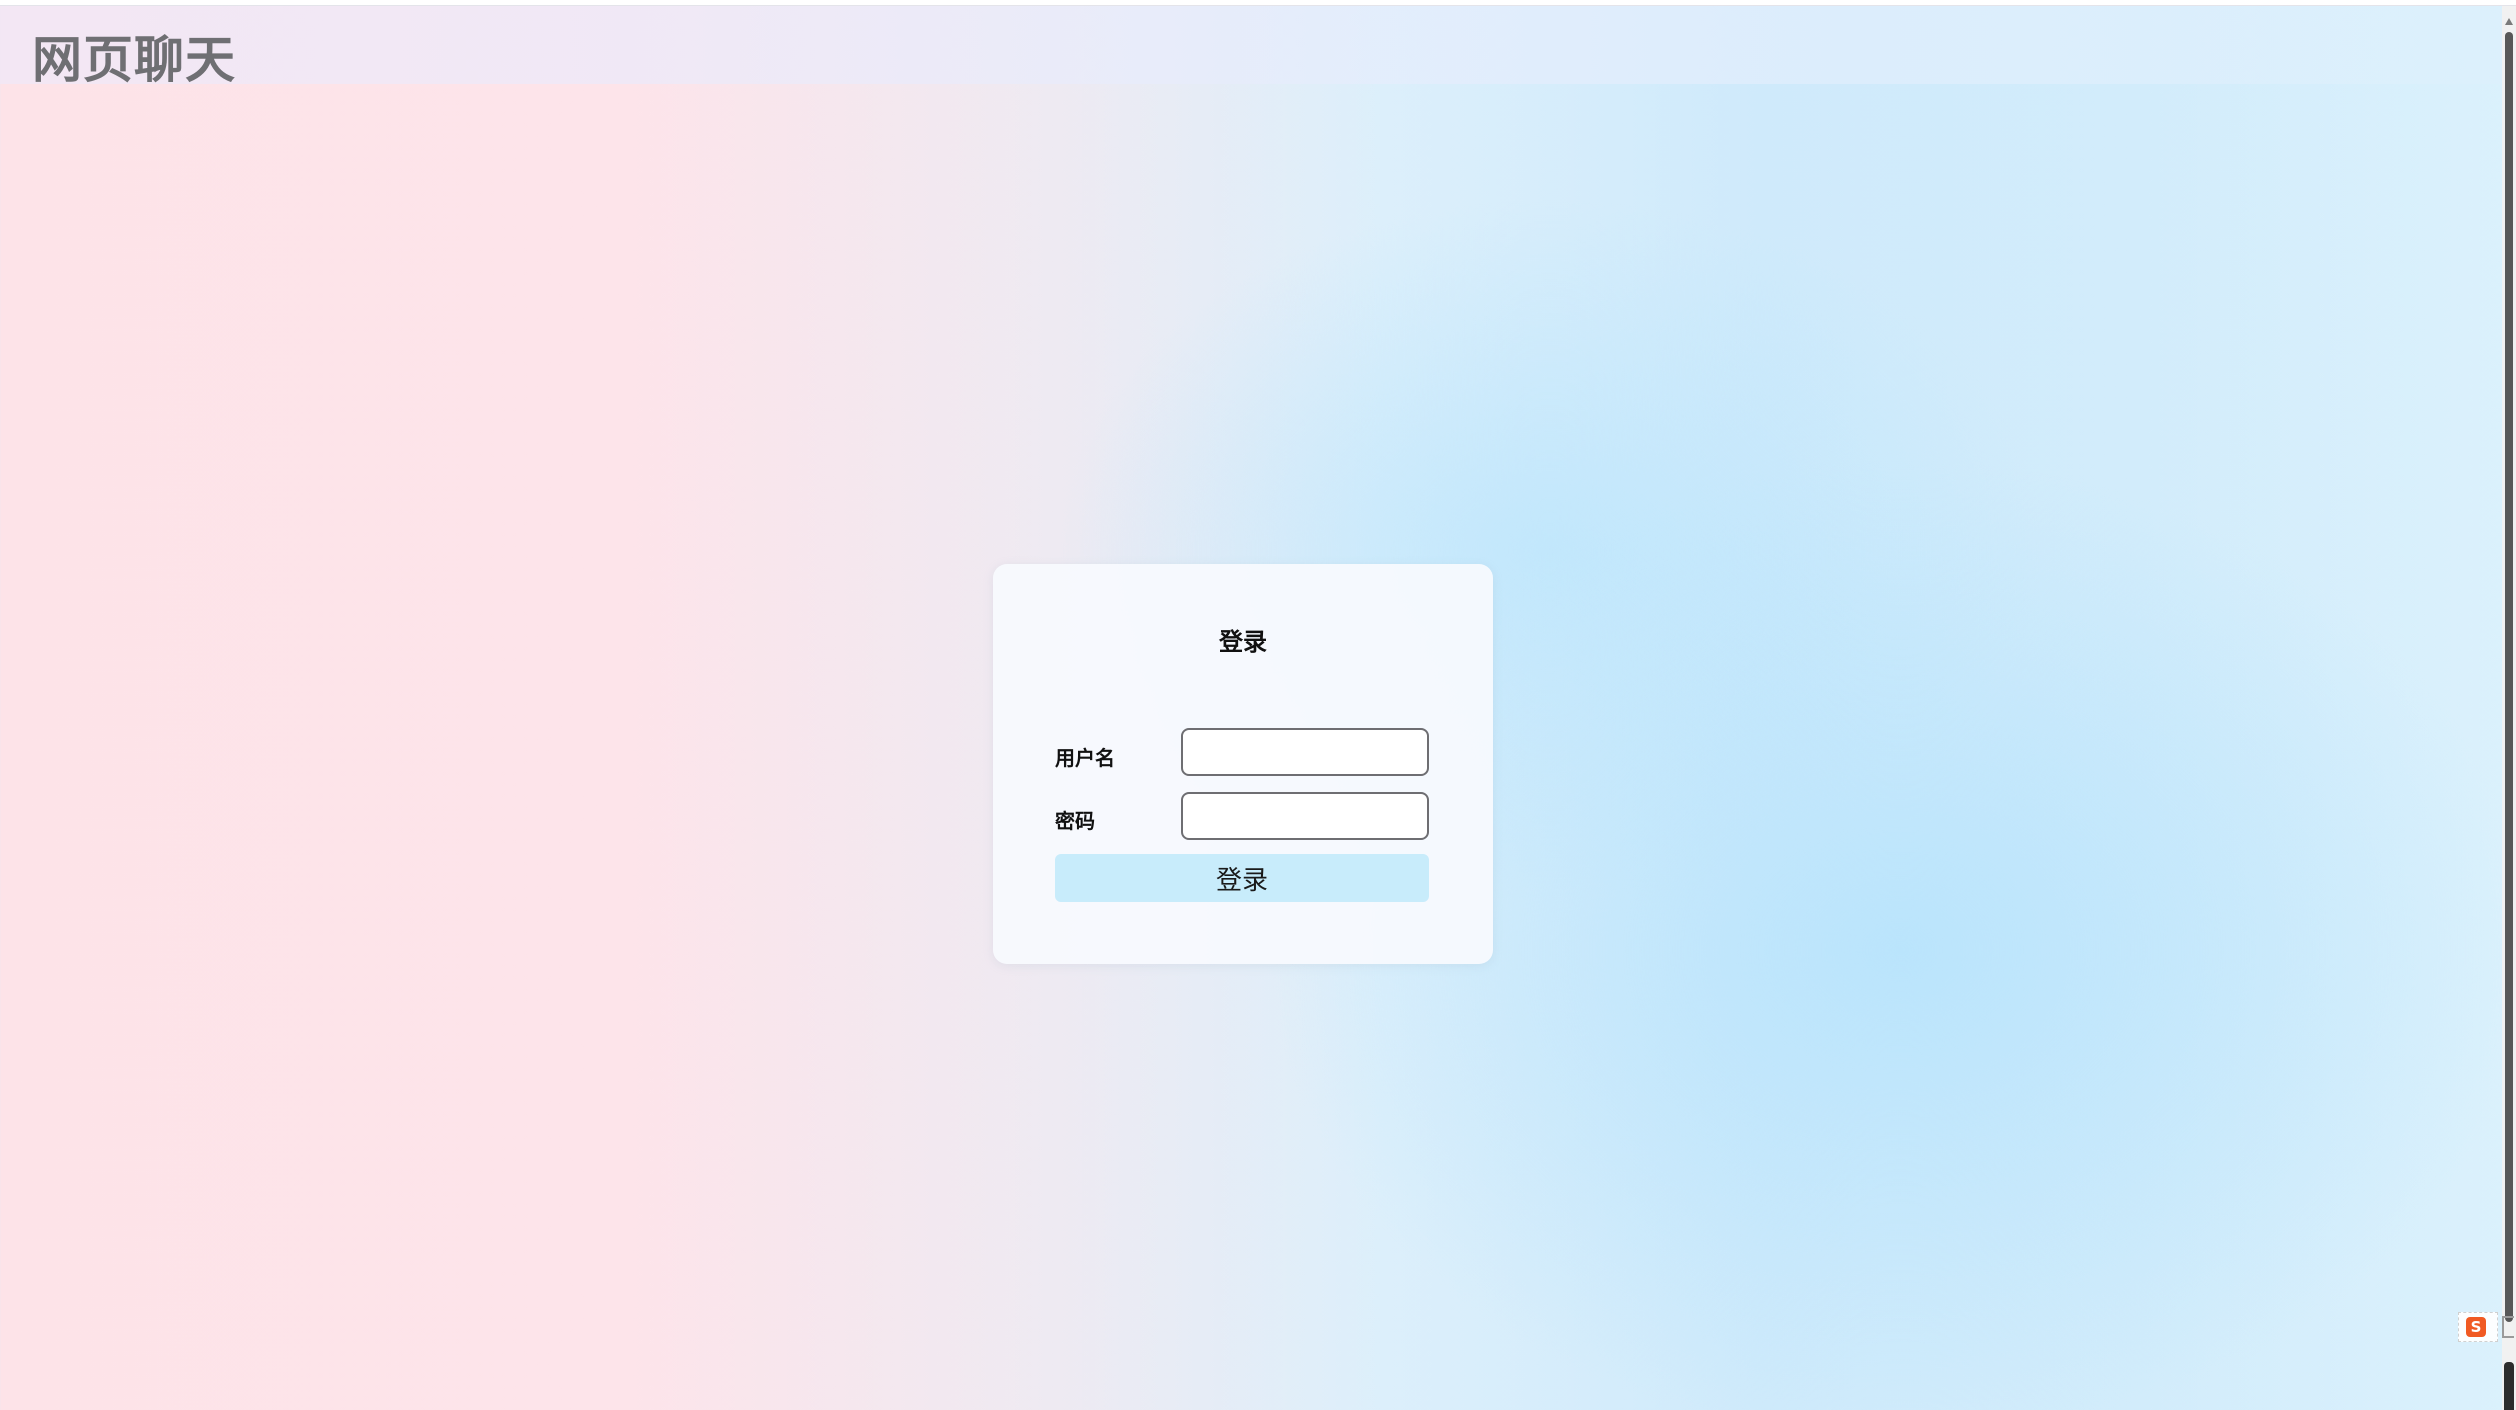  I want to click on scrollbar-bottom-handle, so click(2509, 1386).